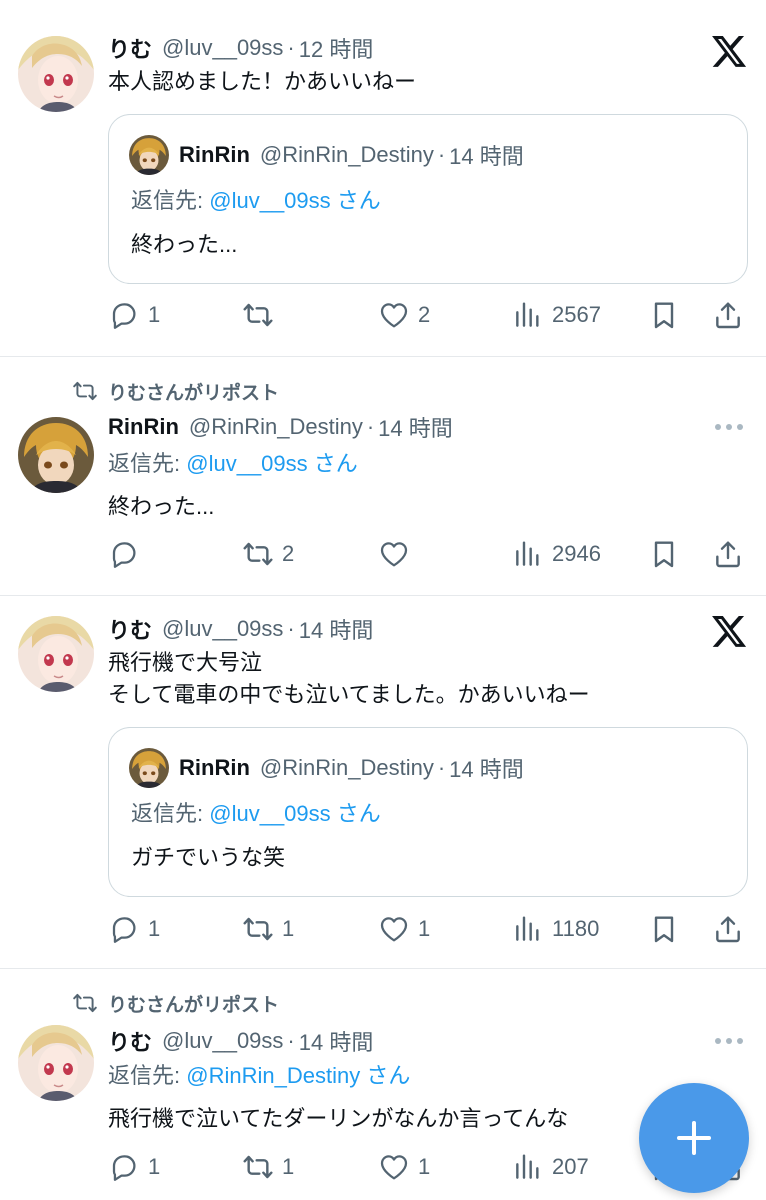  What do you see at coordinates (394, 1167) in the screenshot?
I see `heart-icon` at bounding box center [394, 1167].